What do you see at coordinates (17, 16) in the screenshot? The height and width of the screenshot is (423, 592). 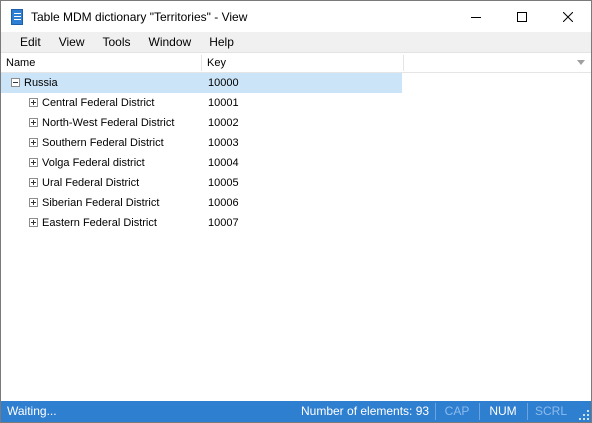 I see `table-dictionary-icon` at bounding box center [17, 16].